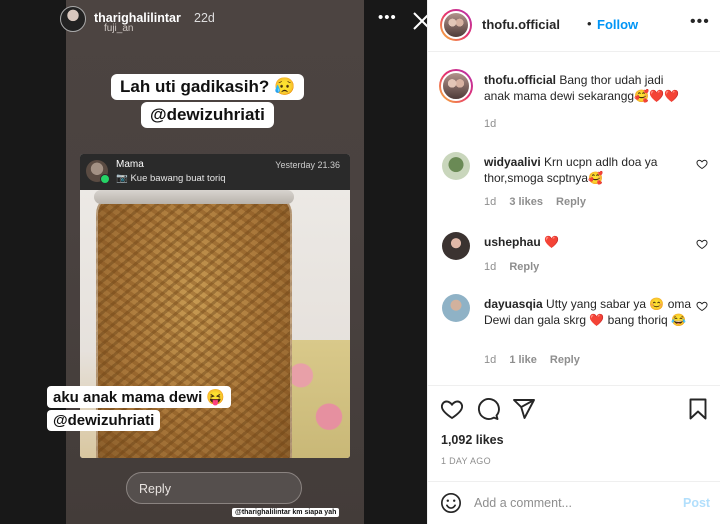 The width and height of the screenshot is (720, 524). Describe the element at coordinates (588, 242) in the screenshot. I see `comment-text: ushephau ❤️` at that location.